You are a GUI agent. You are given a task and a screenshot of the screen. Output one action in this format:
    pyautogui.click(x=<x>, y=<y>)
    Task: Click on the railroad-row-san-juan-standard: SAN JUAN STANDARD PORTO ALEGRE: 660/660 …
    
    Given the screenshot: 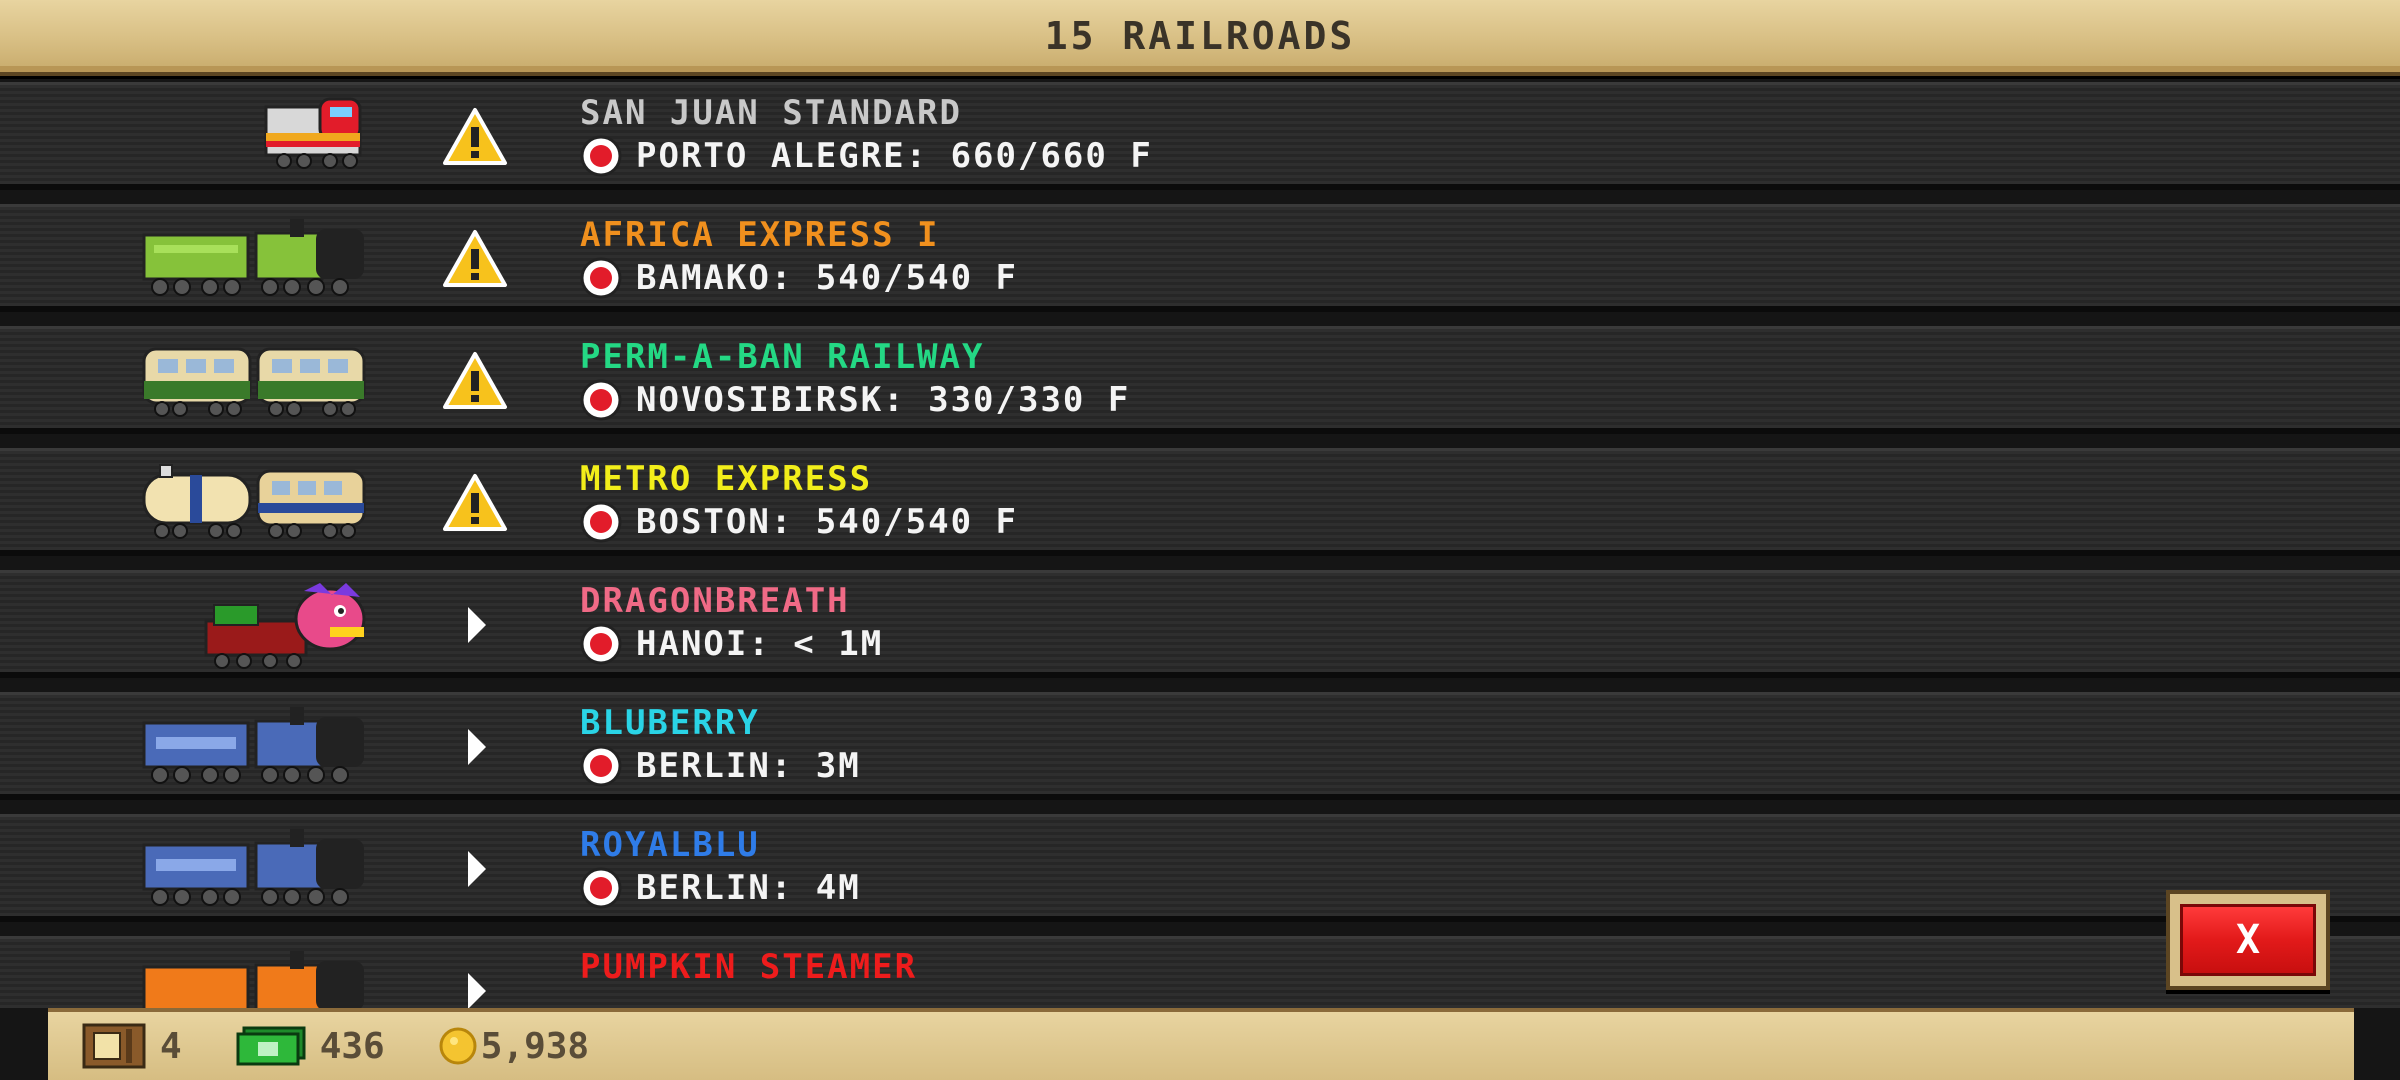 What is the action you would take?
    pyautogui.click(x=1200, y=136)
    